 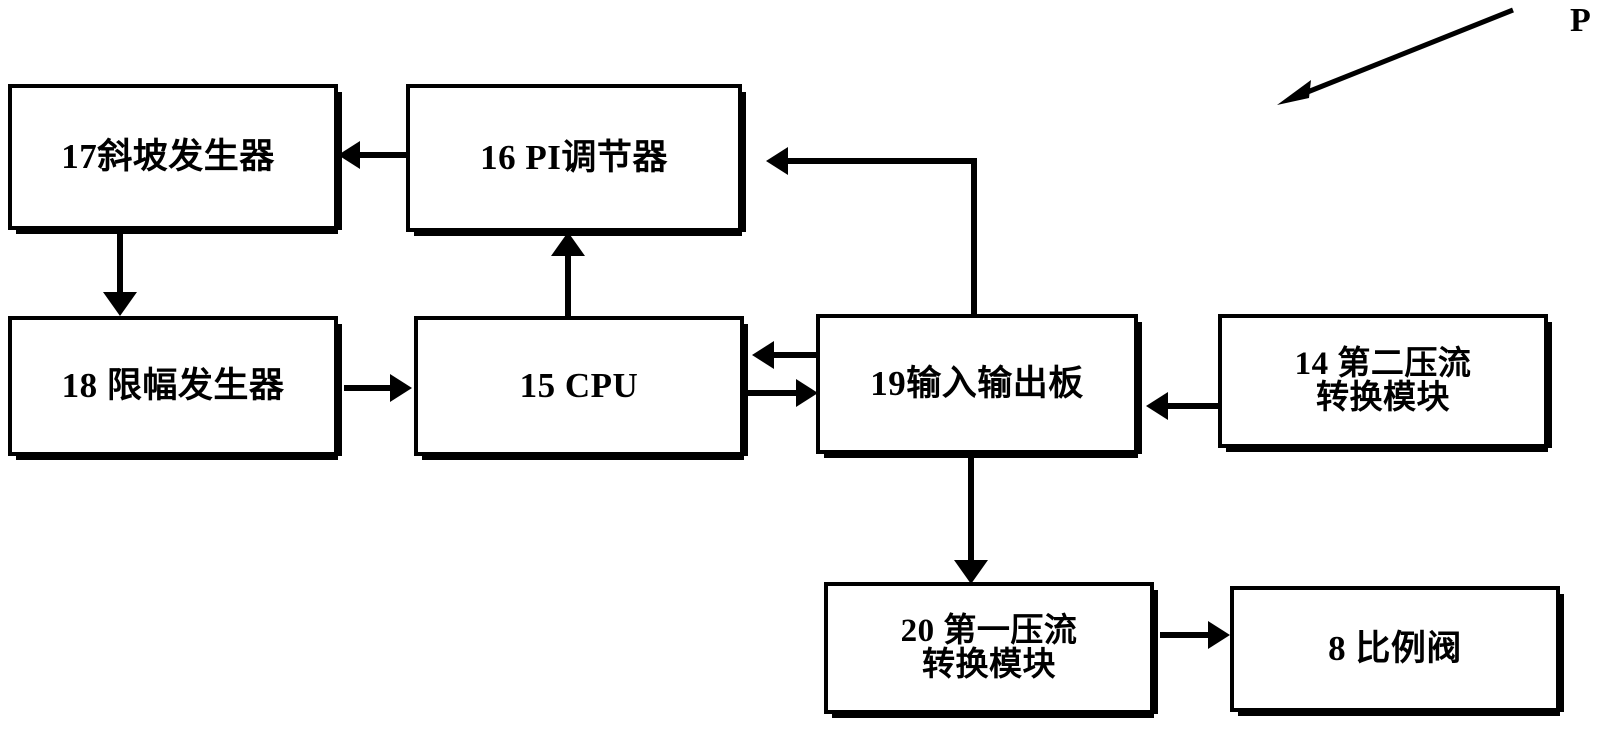 I want to click on block-14-label: 14 第二压流 转换模块, so click(x=1383, y=380).